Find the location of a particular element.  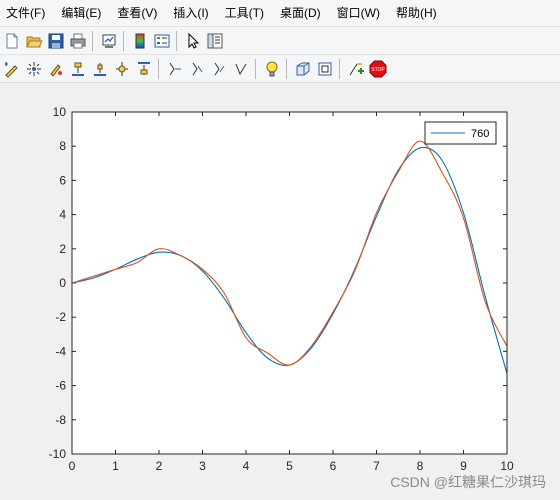

menu-window: 窗口(W) is located at coordinates (358, 13).